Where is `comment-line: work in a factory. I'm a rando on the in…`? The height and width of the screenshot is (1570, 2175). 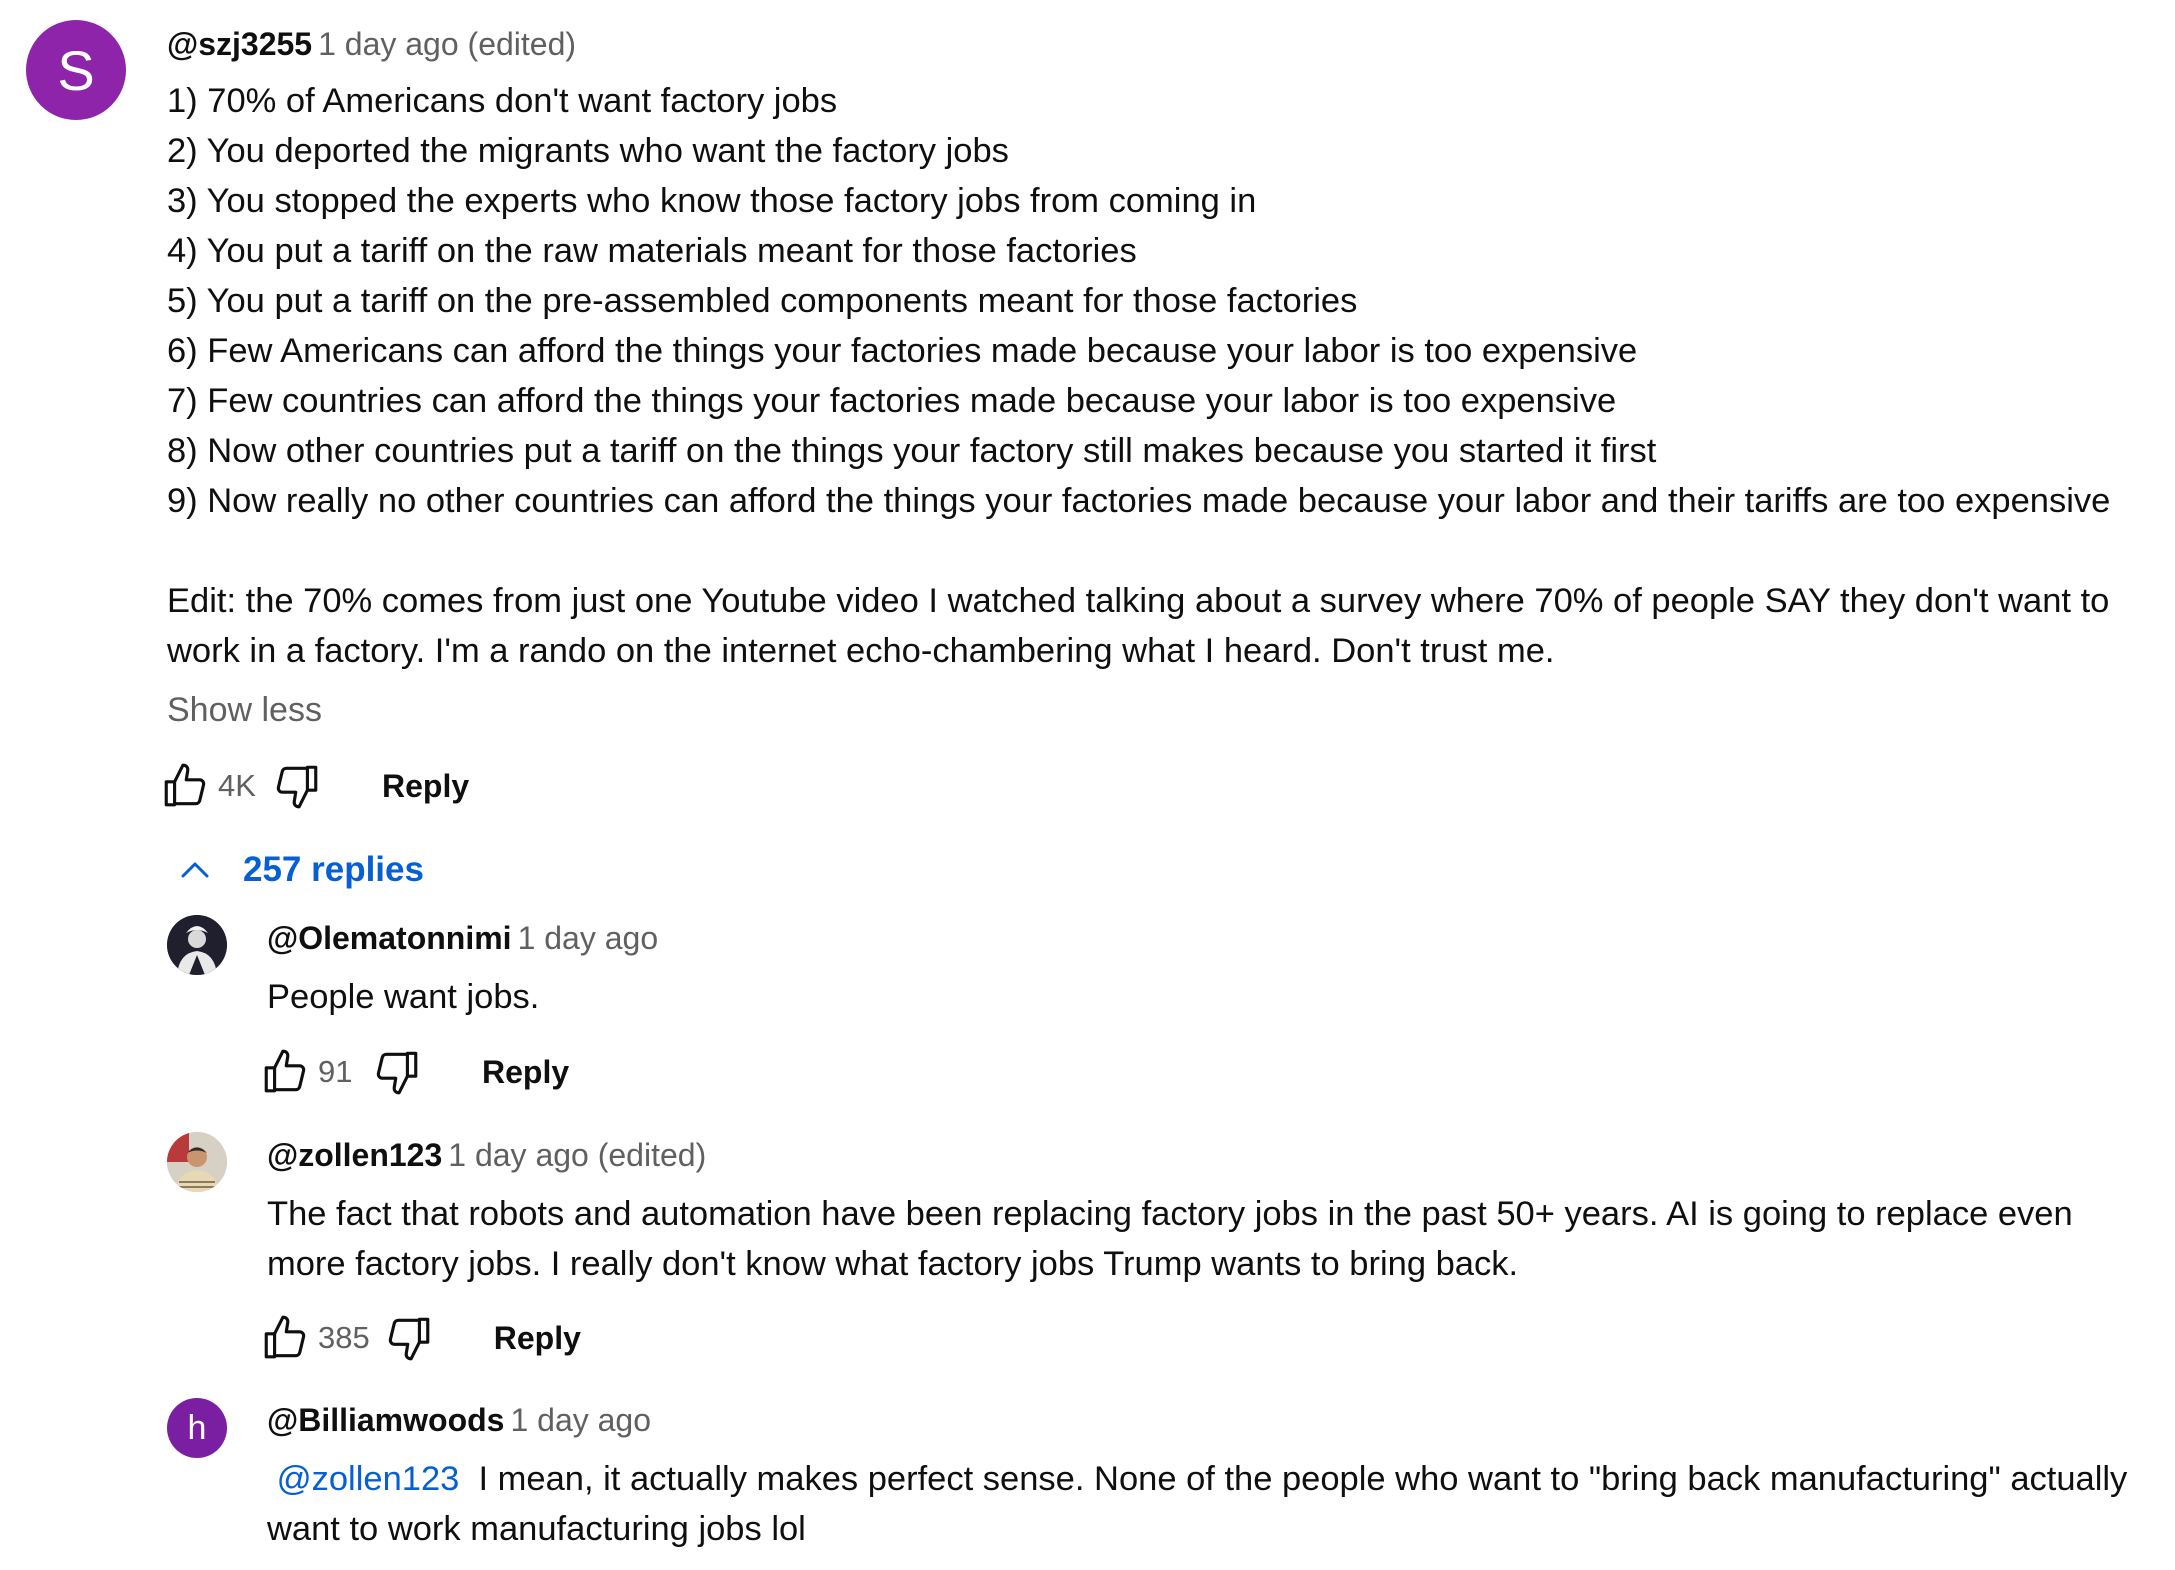
comment-line: work in a factory. I'm a rando on the in… is located at coordinates (861, 651).